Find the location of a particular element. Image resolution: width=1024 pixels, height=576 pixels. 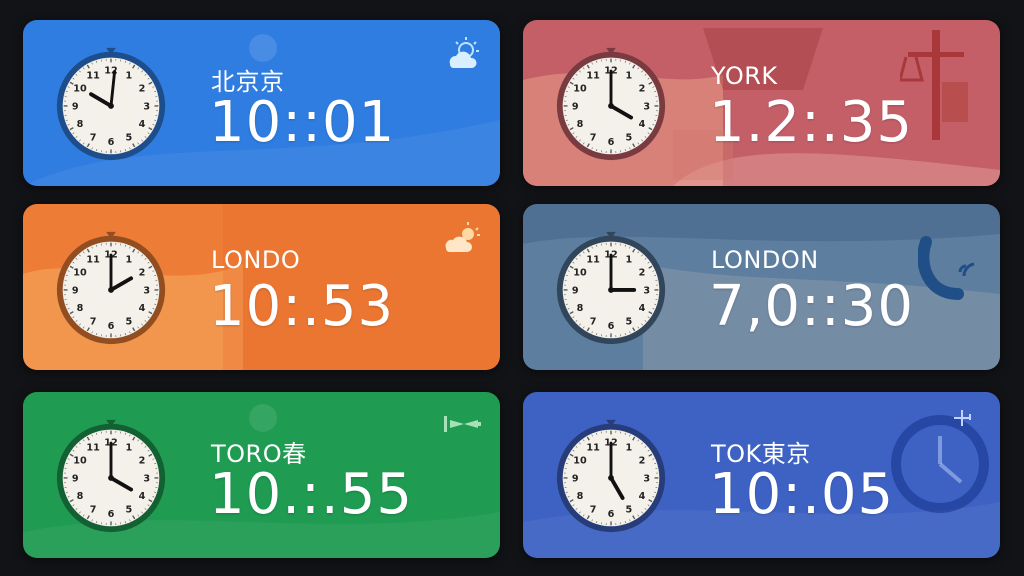

weathervane-icon is located at coordinates (462, 426).